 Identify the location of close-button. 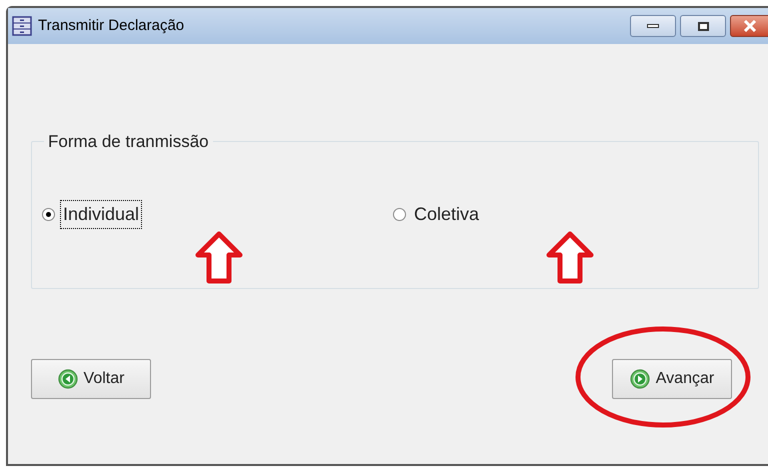
(749, 26).